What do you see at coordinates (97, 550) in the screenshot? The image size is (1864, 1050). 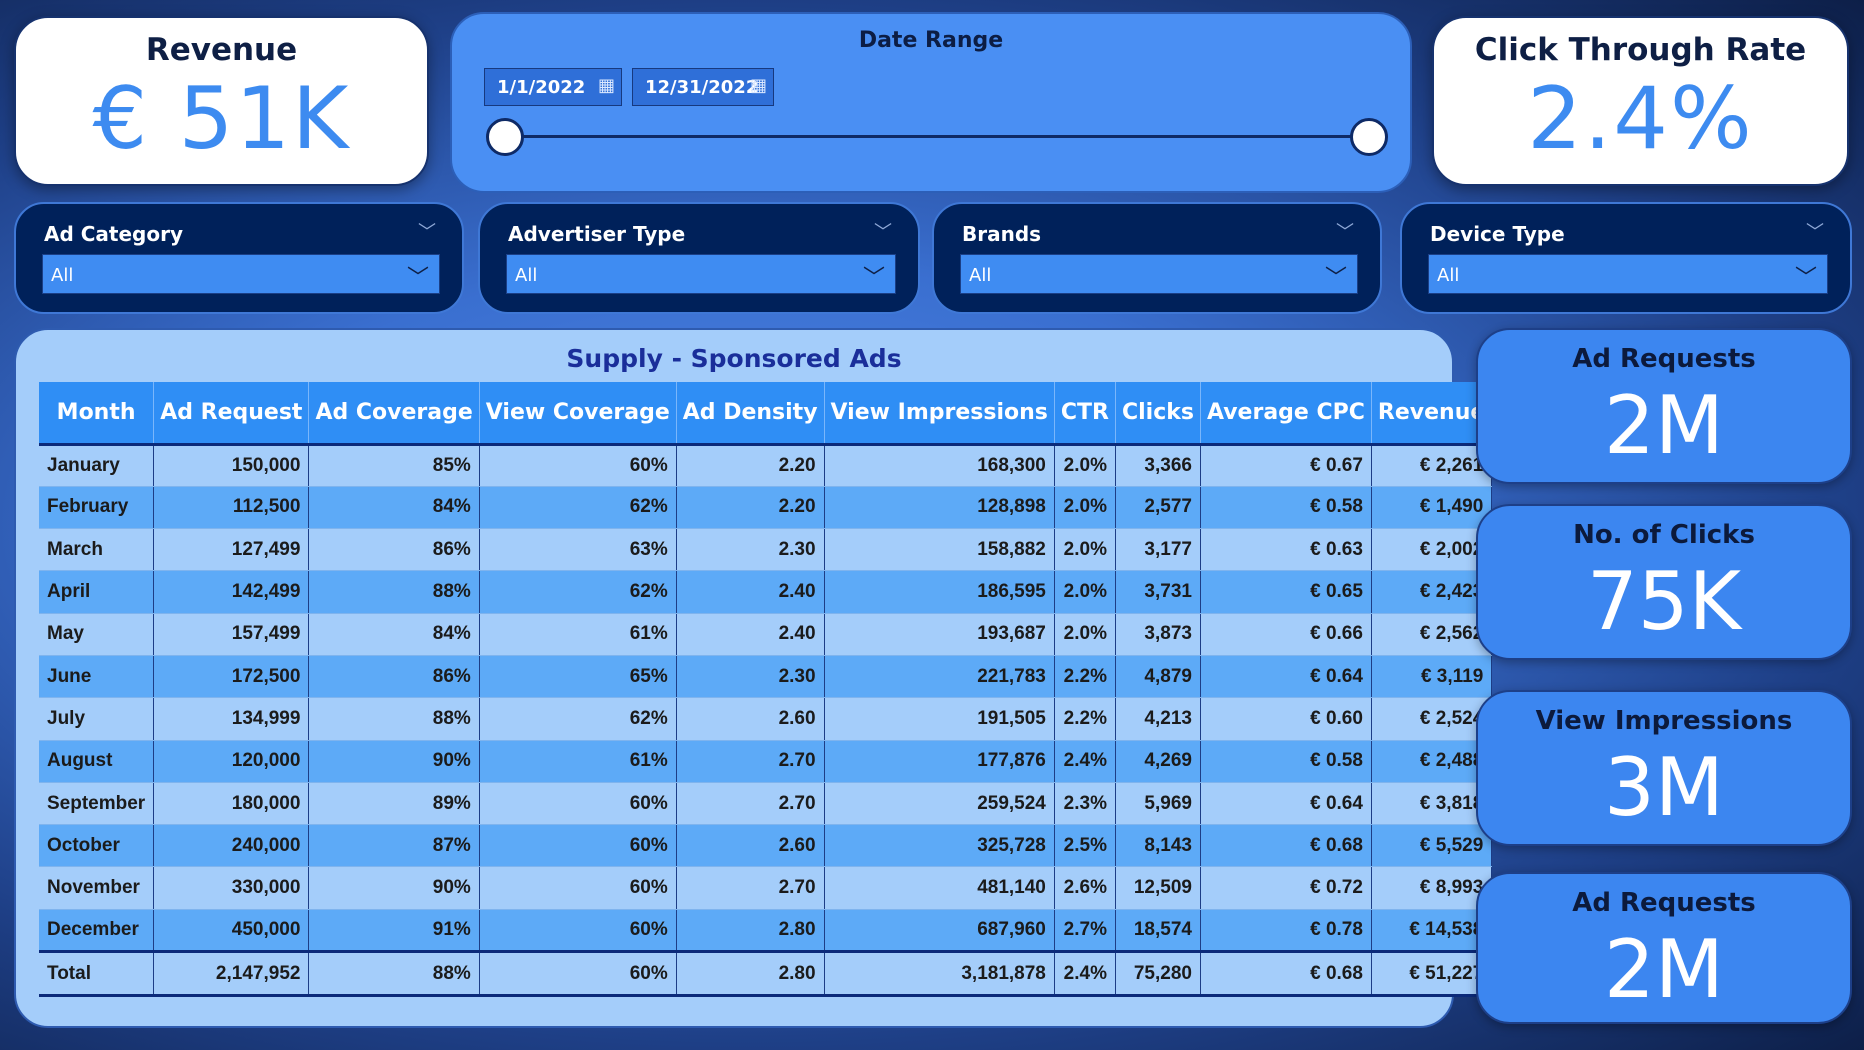 I see `month-cell: March` at bounding box center [97, 550].